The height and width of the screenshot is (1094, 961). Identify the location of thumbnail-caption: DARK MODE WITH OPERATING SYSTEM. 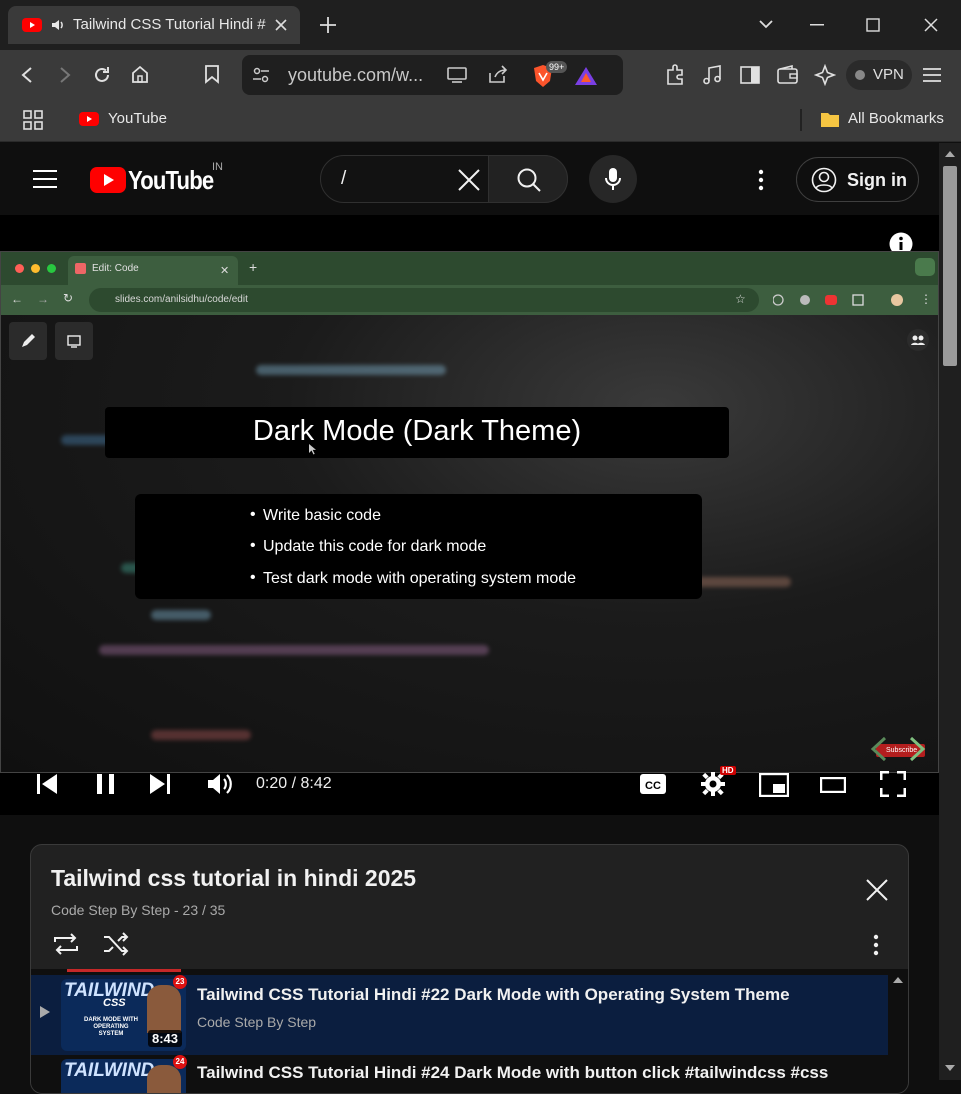
(111, 1027).